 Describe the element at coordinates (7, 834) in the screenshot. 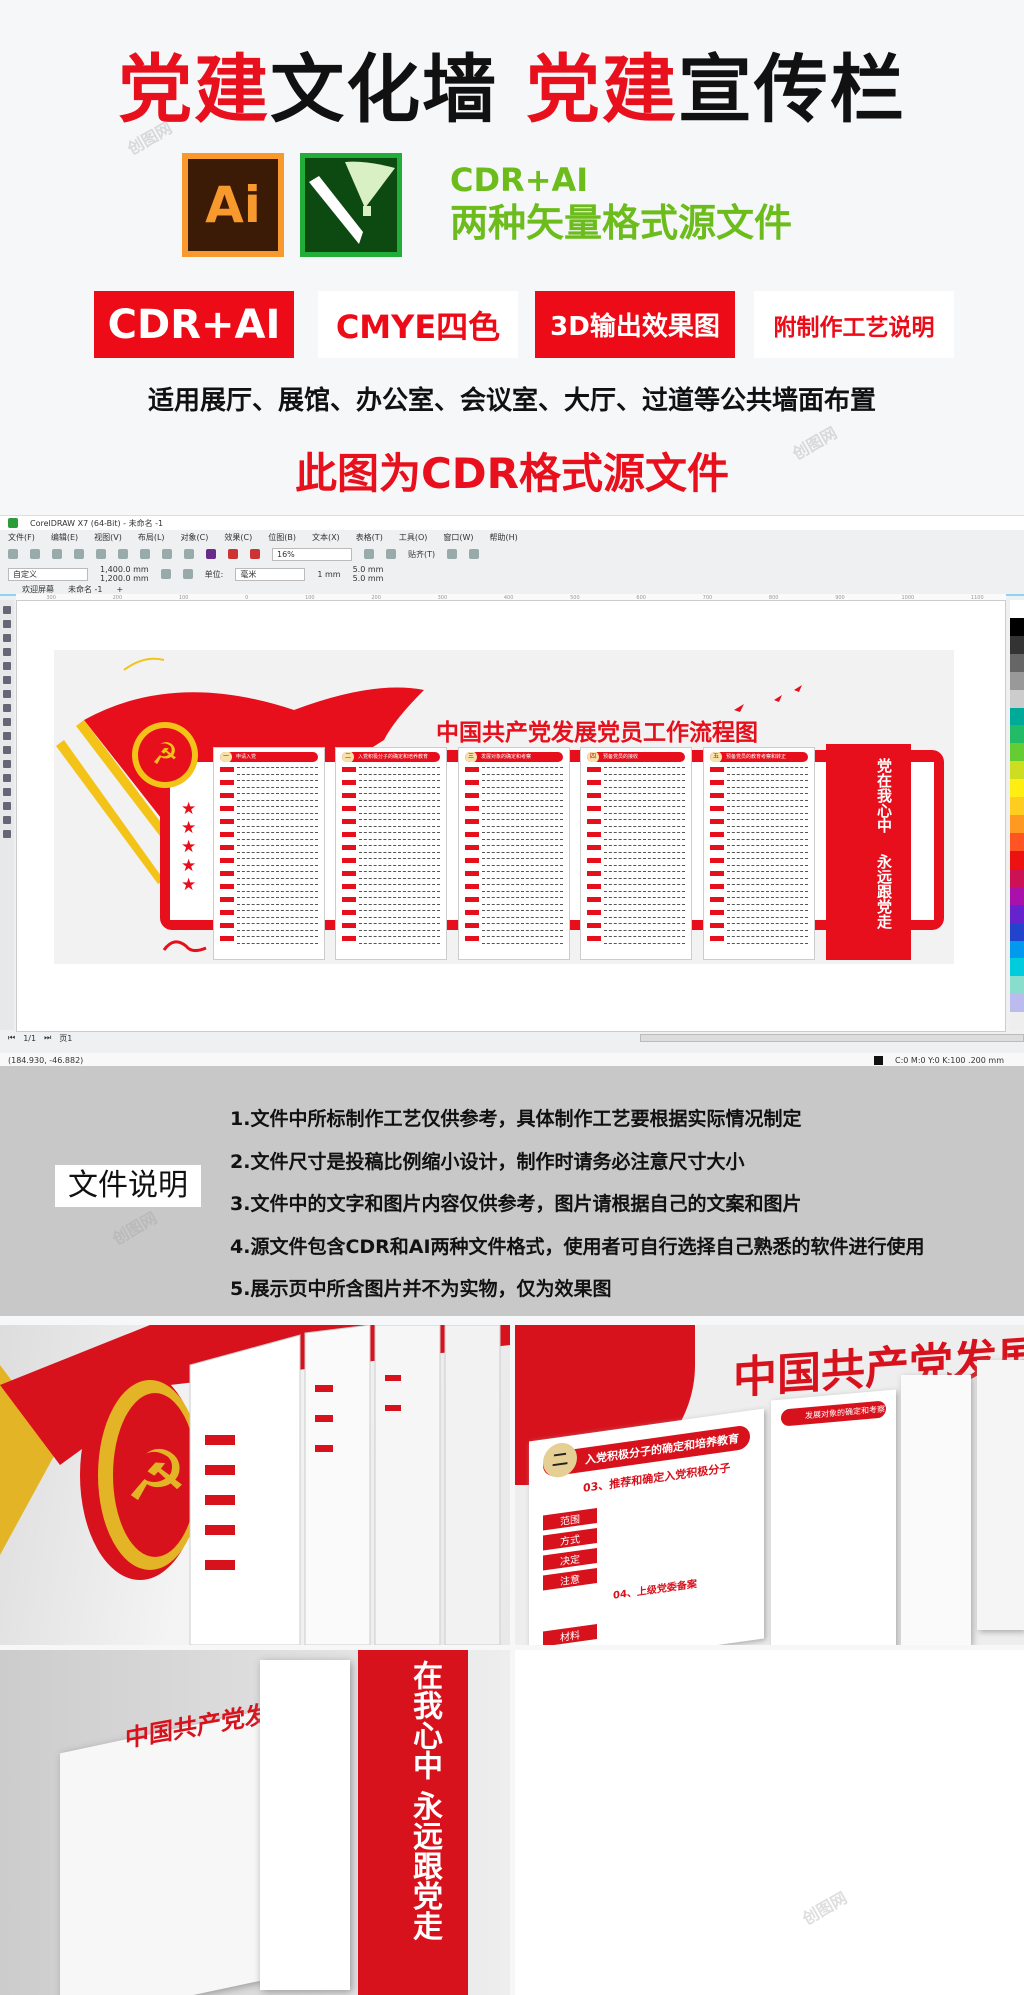

I see `smart-fill-icon` at that location.